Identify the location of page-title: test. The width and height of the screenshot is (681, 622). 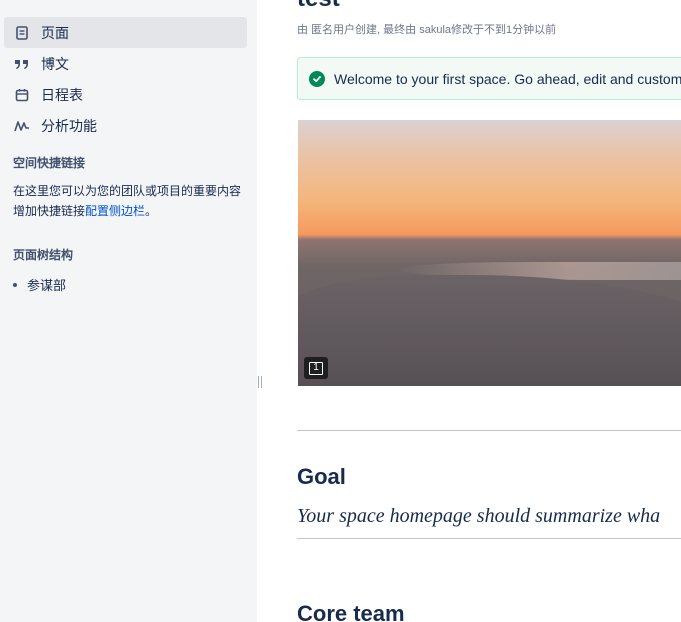
(318, 6).